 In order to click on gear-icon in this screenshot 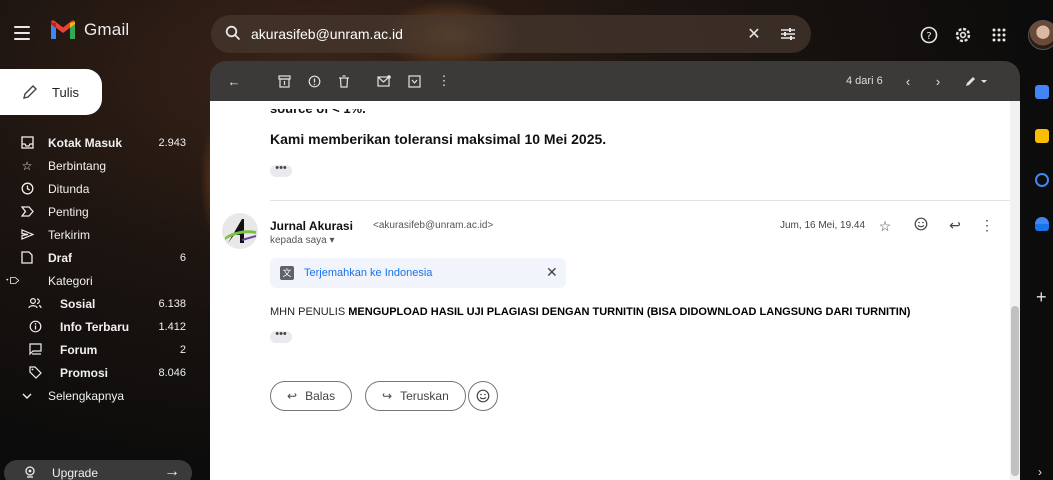, I will do `click(963, 35)`.